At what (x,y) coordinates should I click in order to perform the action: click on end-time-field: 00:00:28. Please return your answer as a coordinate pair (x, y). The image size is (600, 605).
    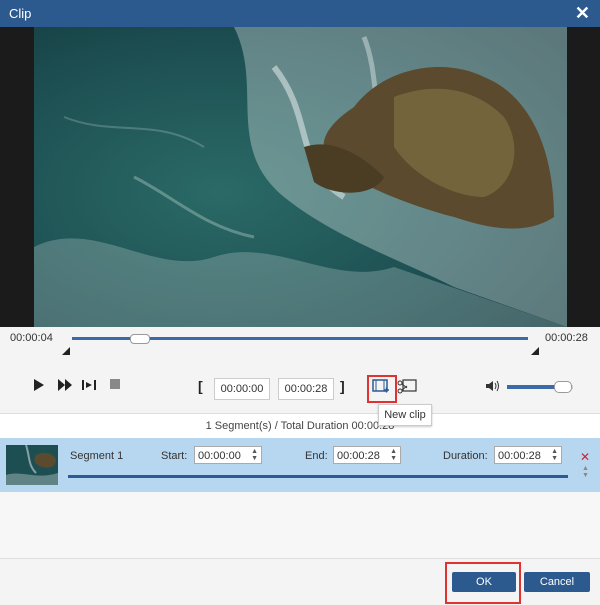
    Looking at the image, I should click on (306, 389).